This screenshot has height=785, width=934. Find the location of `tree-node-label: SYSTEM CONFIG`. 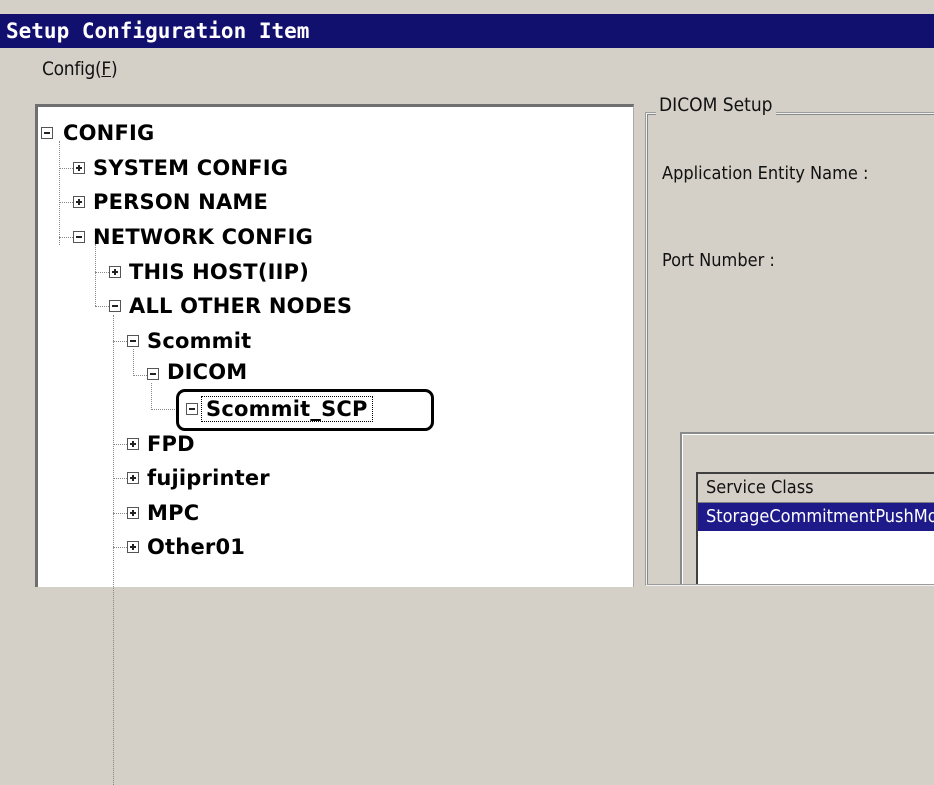

tree-node-label: SYSTEM CONFIG is located at coordinates (191, 168).